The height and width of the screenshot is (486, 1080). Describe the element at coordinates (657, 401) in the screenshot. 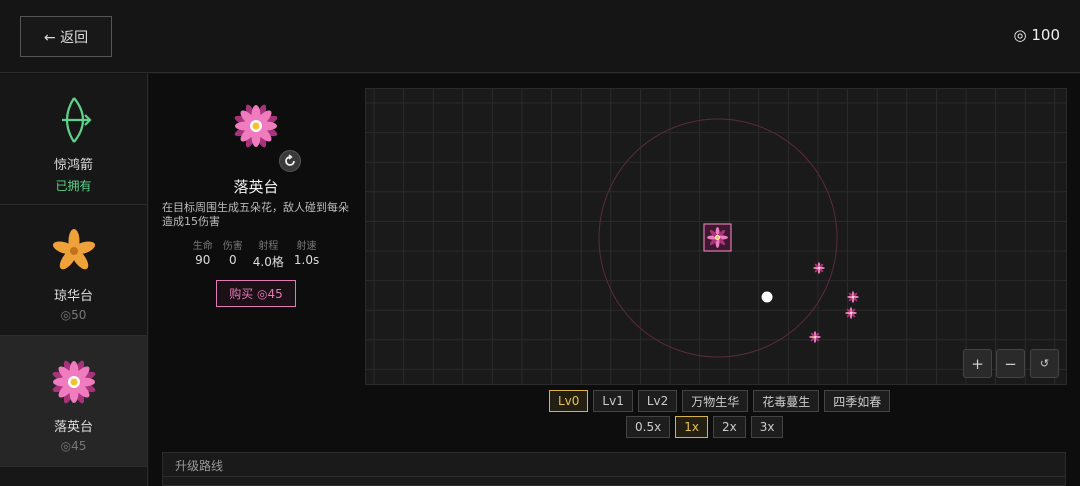

I see `level-chip-lv2: Lv2` at that location.